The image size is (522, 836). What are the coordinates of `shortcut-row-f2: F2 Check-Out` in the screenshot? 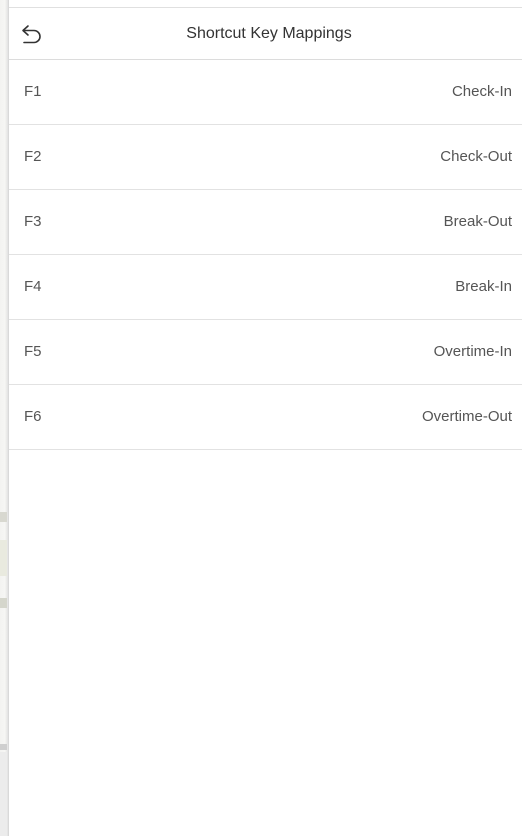 It's located at (265, 157).